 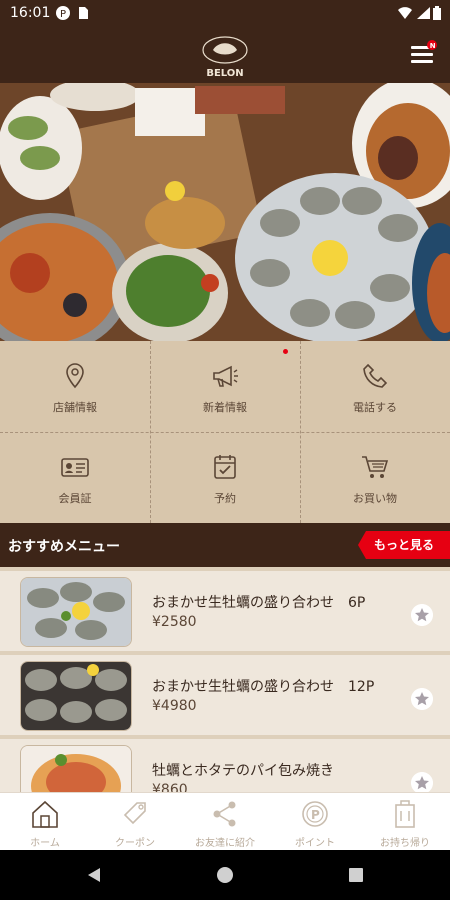 I want to click on recommend-header: おすすめメニュー もっと見る, so click(x=225, y=545).